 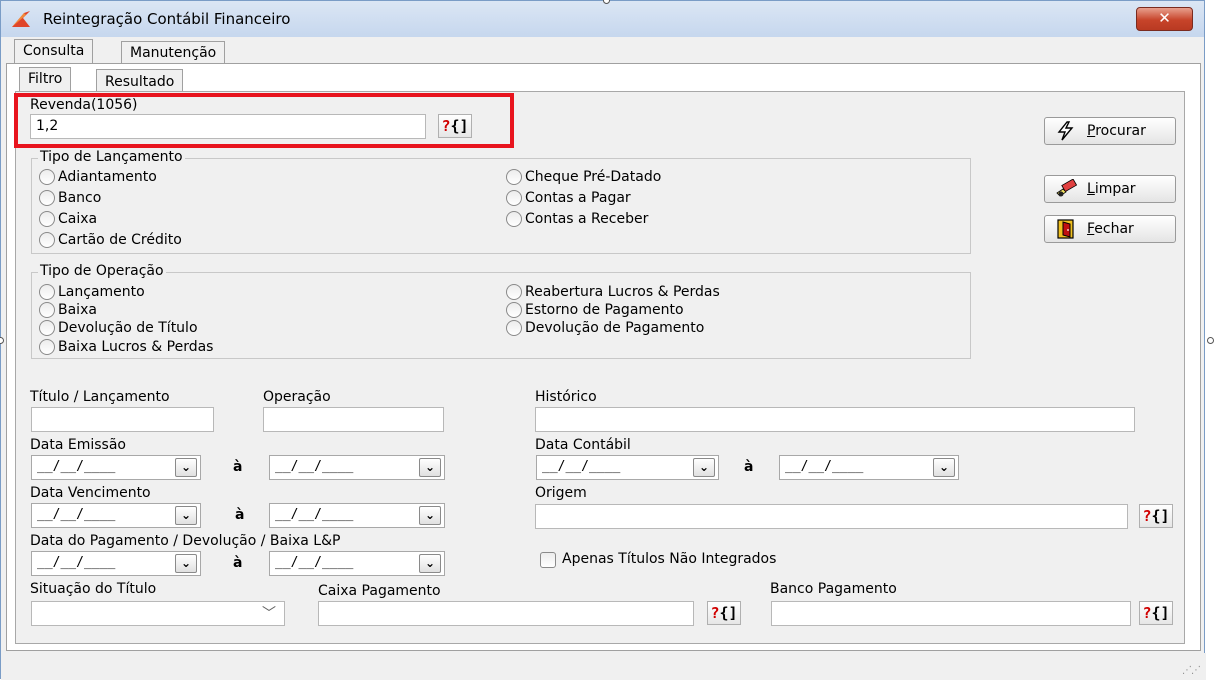 What do you see at coordinates (951, 613) in the screenshot?
I see `banco-pagamento-input` at bounding box center [951, 613].